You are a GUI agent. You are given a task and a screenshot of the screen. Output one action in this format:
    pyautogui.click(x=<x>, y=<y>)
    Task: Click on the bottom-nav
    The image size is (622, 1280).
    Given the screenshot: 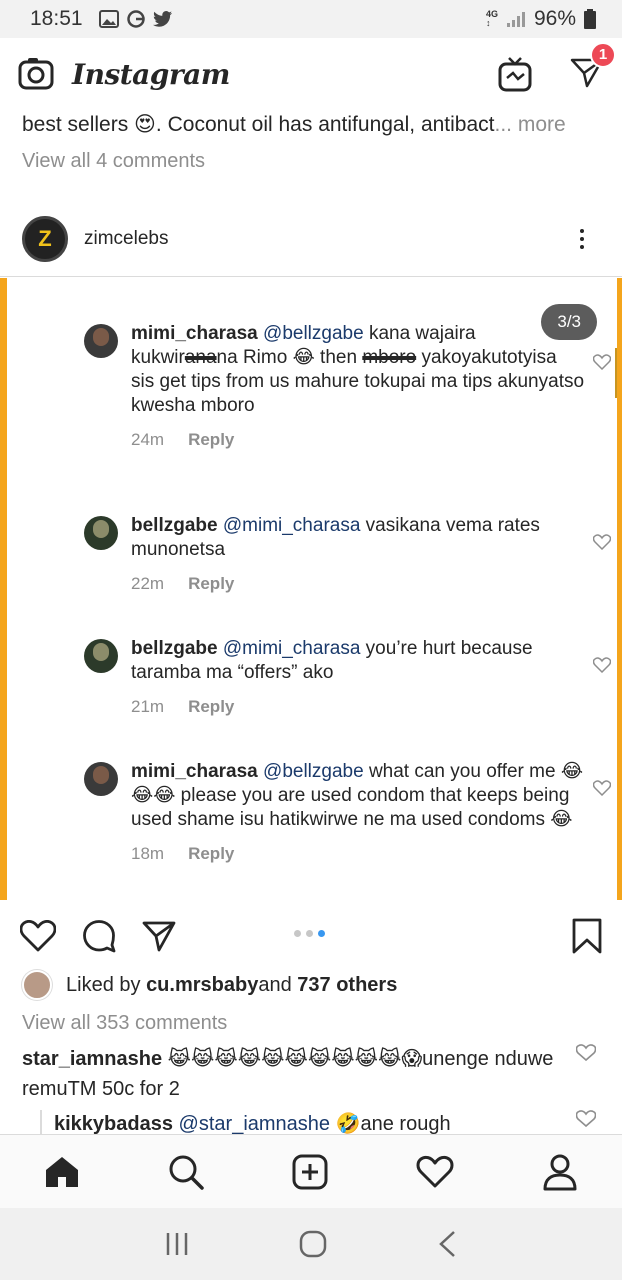 What is the action you would take?
    pyautogui.click(x=311, y=1171)
    